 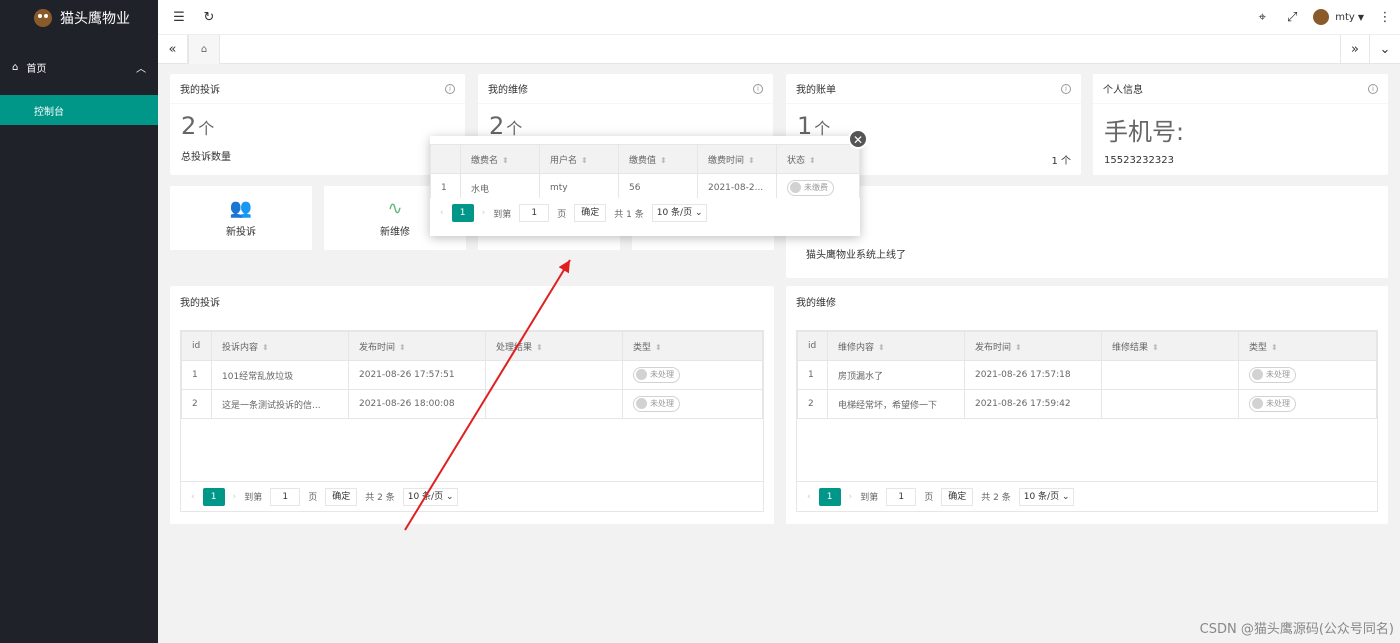 What do you see at coordinates (487, 395) in the screenshot?
I see `annotation-arrow` at bounding box center [487, 395].